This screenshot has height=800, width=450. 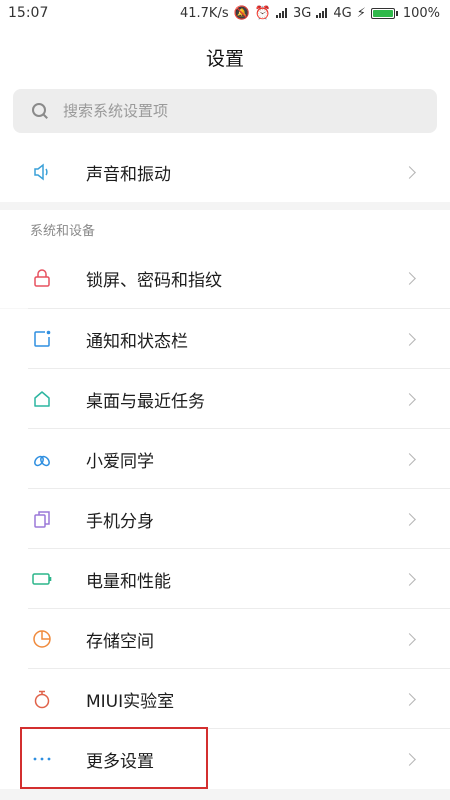 I want to click on nfc-icon: ⚡, so click(x=361, y=13).